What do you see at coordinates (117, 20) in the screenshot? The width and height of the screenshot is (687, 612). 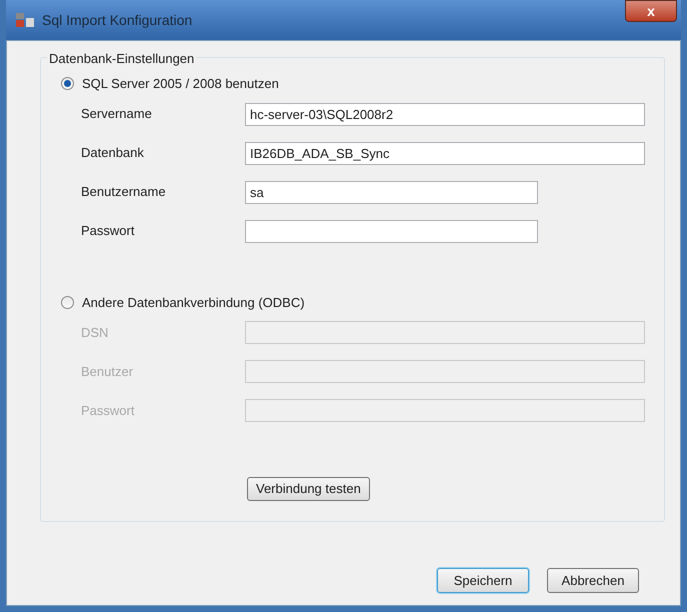 I see `window-title: Sql Import Konfiguration` at bounding box center [117, 20].